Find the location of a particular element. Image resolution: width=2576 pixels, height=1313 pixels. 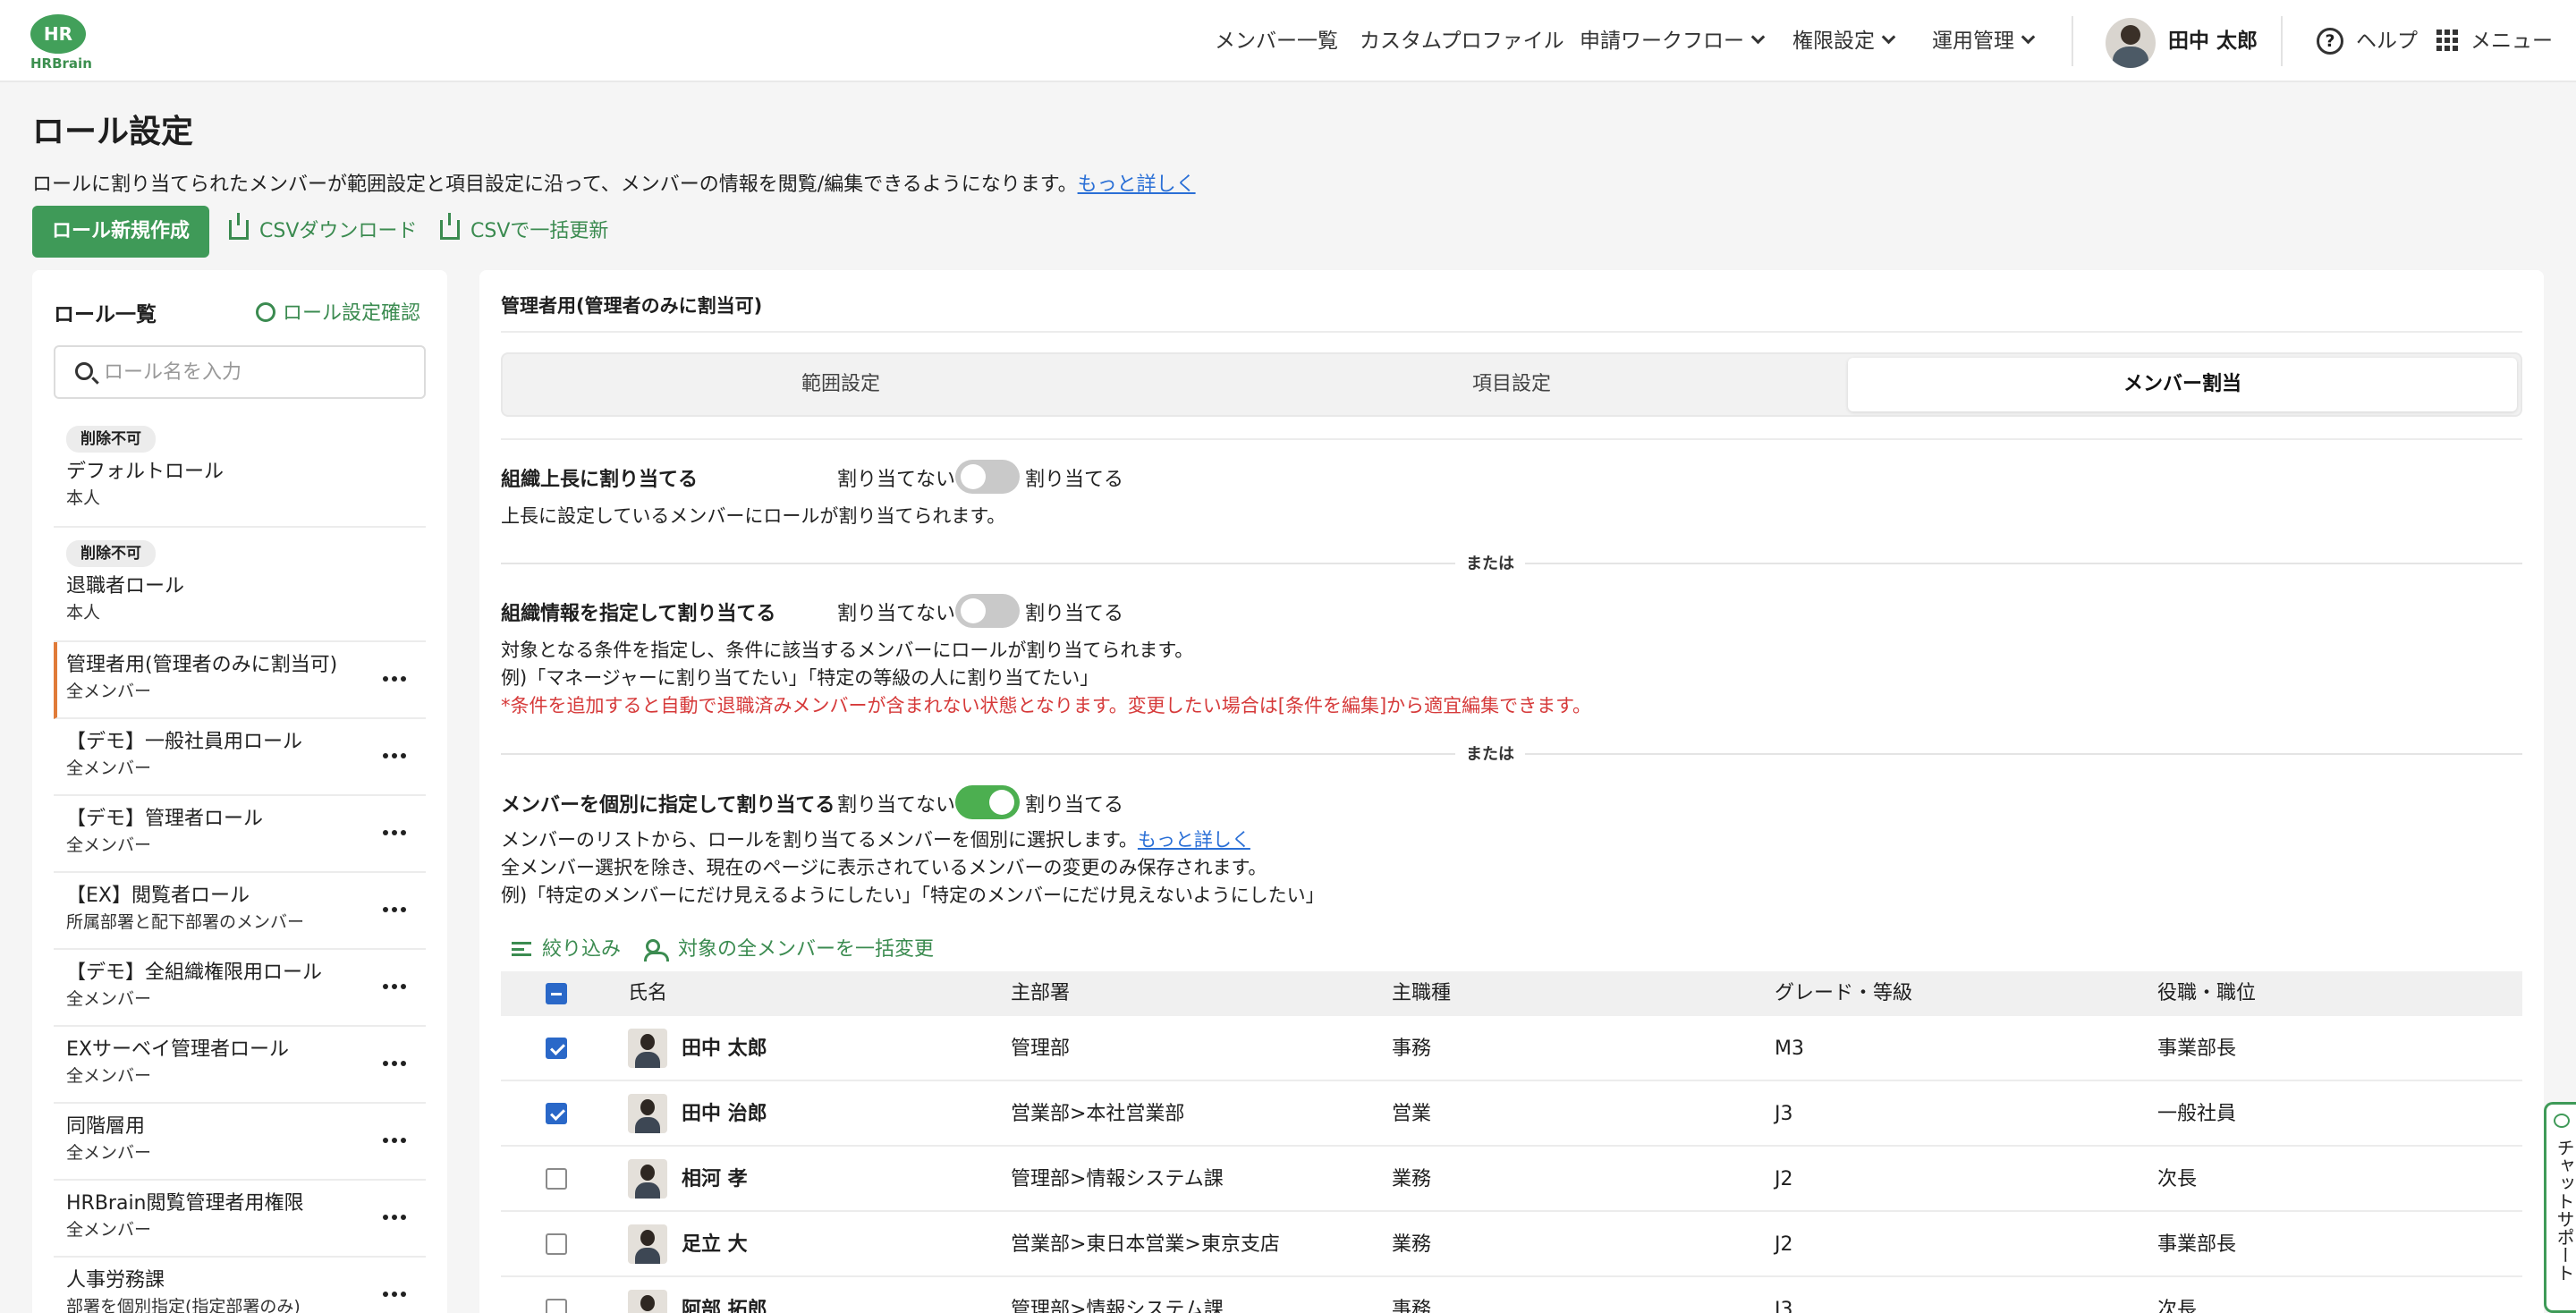

role-item-selected: 管理者用(管理者のみに割当可) 全メンバー is located at coordinates (240, 680).